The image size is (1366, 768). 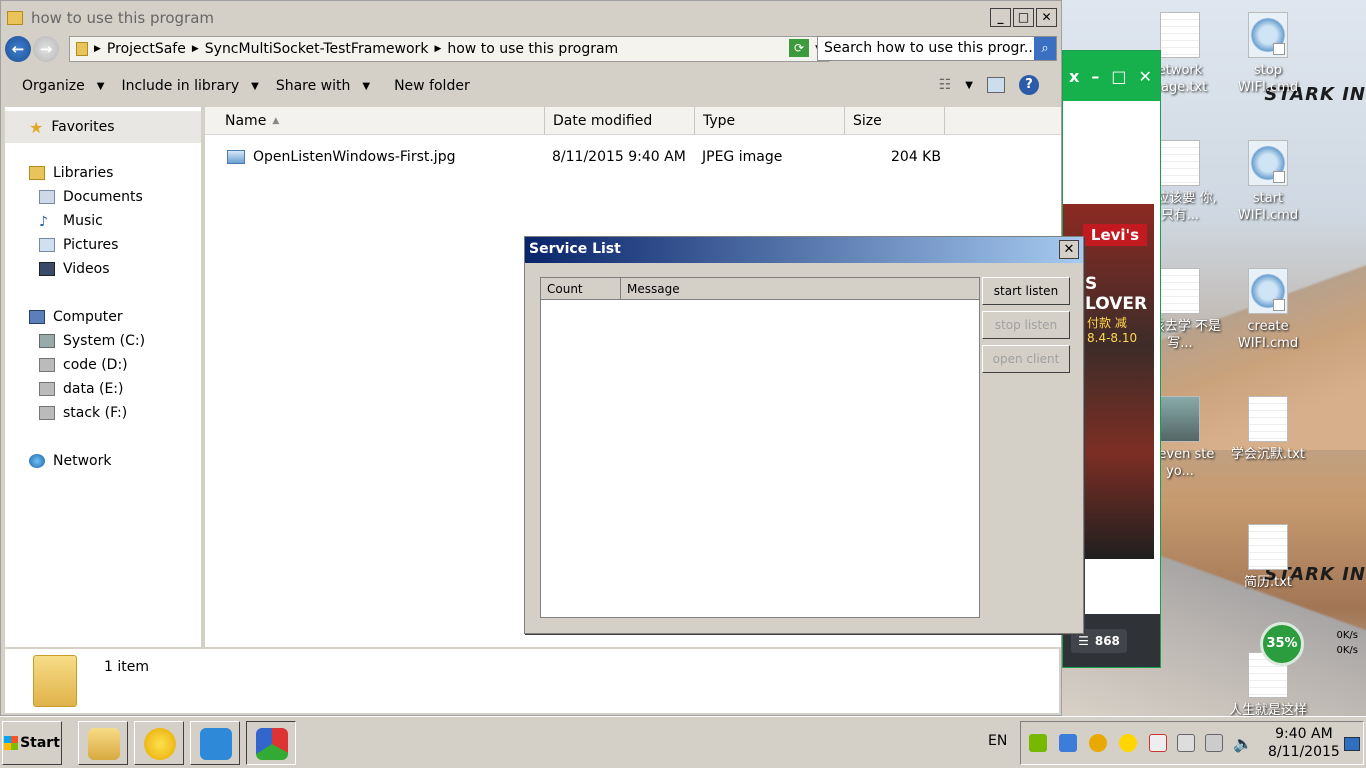 I want to click on file-name: OpenListenWindows-First.jpg, so click(x=354, y=157).